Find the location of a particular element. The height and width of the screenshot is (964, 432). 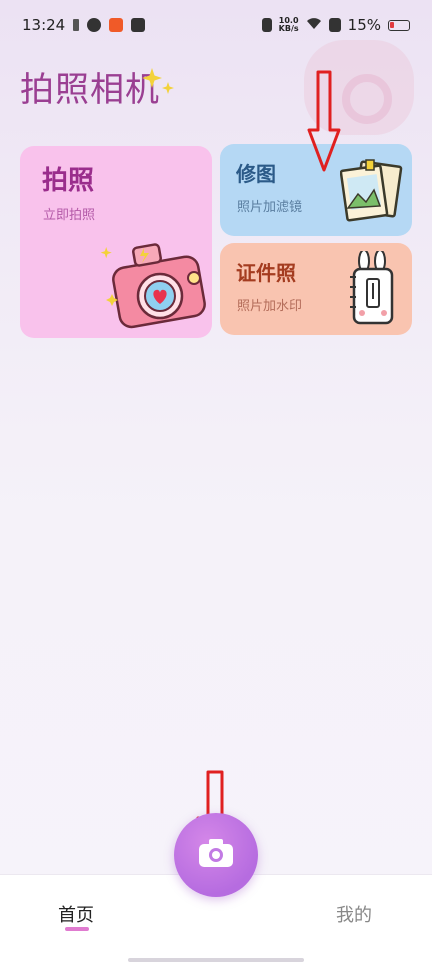

card-subtitle: 照片加滤镜 is located at coordinates (270, 207).